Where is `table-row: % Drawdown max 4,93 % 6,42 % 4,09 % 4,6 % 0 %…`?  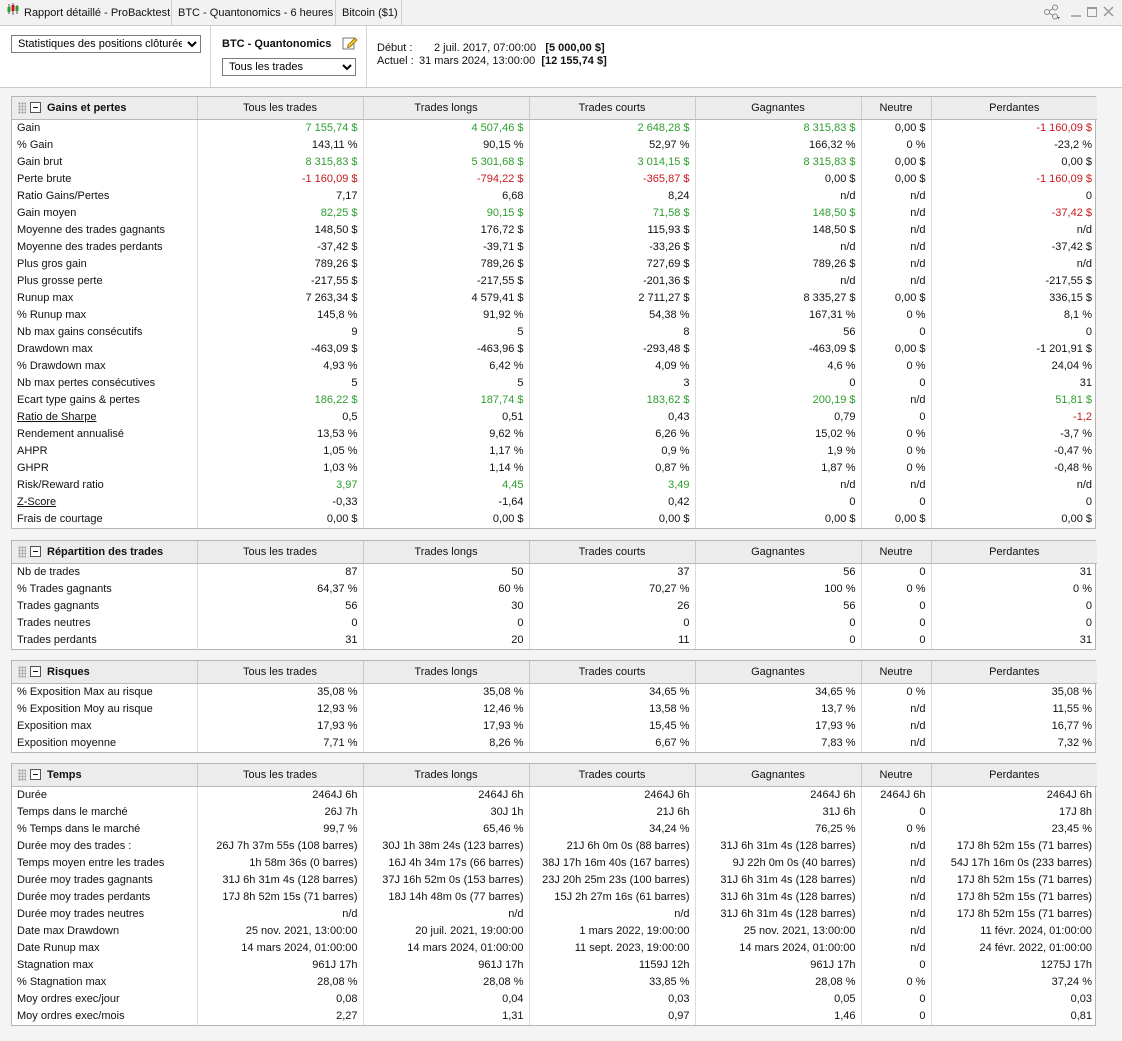 table-row: % Drawdown max 4,93 % 6,42 % 4,09 % 4,6 % 0 %… is located at coordinates (554, 366).